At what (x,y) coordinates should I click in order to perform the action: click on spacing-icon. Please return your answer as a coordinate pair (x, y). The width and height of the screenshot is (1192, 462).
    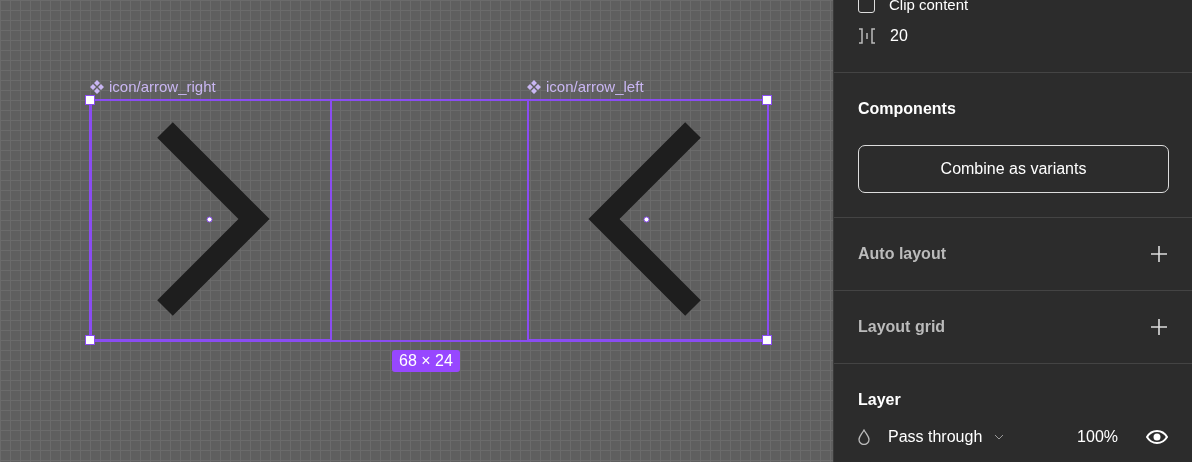
    Looking at the image, I should click on (867, 36).